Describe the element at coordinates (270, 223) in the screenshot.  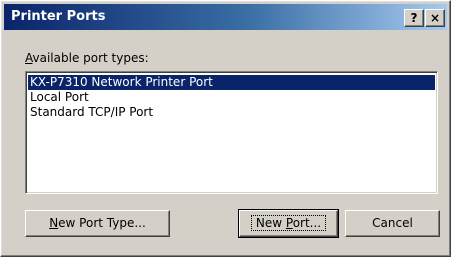
I see `button-label-prefix: New` at that location.